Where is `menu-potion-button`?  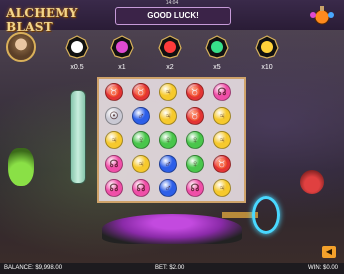 menu-potion-button is located at coordinates (322, 15).